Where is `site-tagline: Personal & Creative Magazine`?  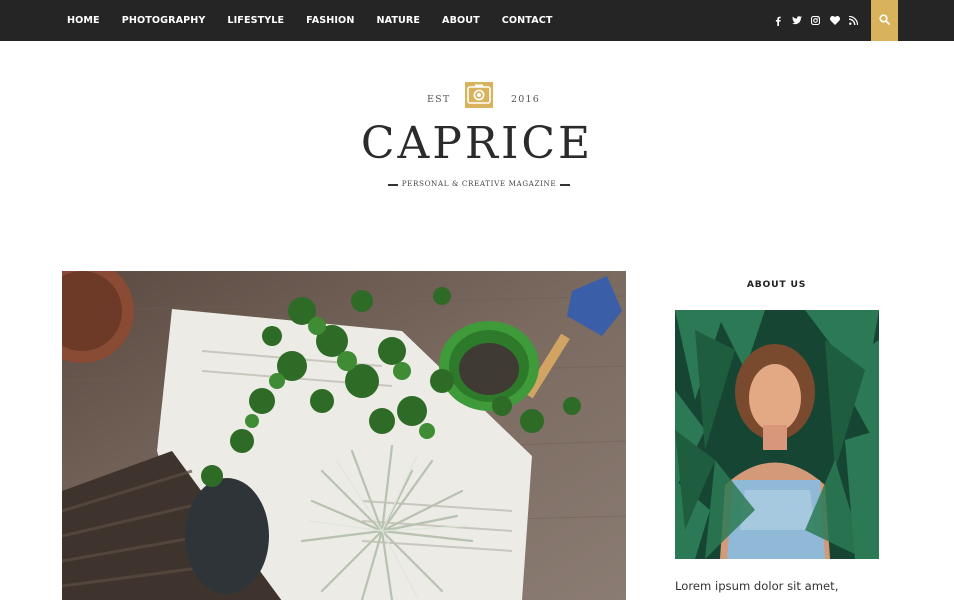 site-tagline: Personal & Creative Magazine is located at coordinates (479, 183).